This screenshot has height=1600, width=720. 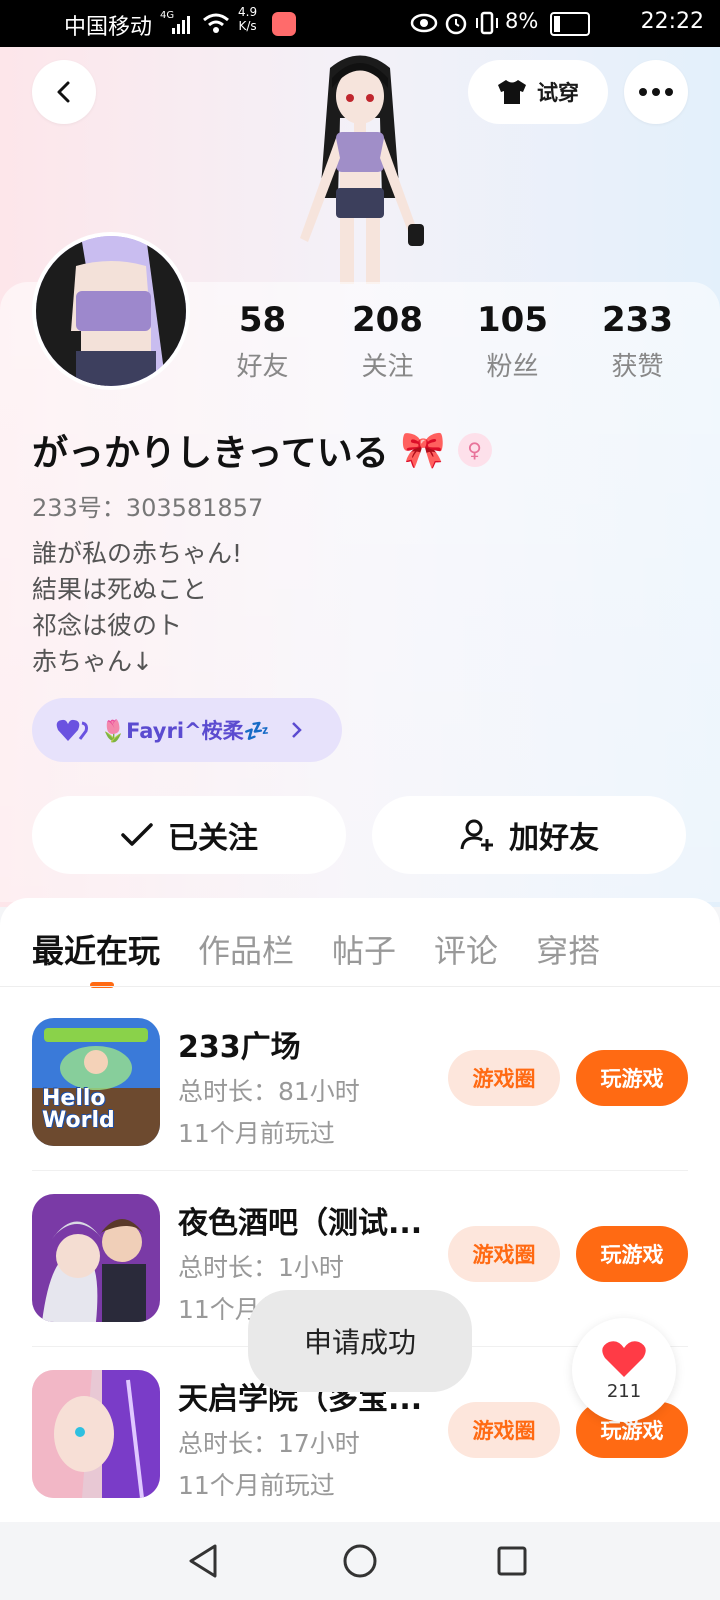 What do you see at coordinates (424, 23) in the screenshot?
I see `eye-icon` at bounding box center [424, 23].